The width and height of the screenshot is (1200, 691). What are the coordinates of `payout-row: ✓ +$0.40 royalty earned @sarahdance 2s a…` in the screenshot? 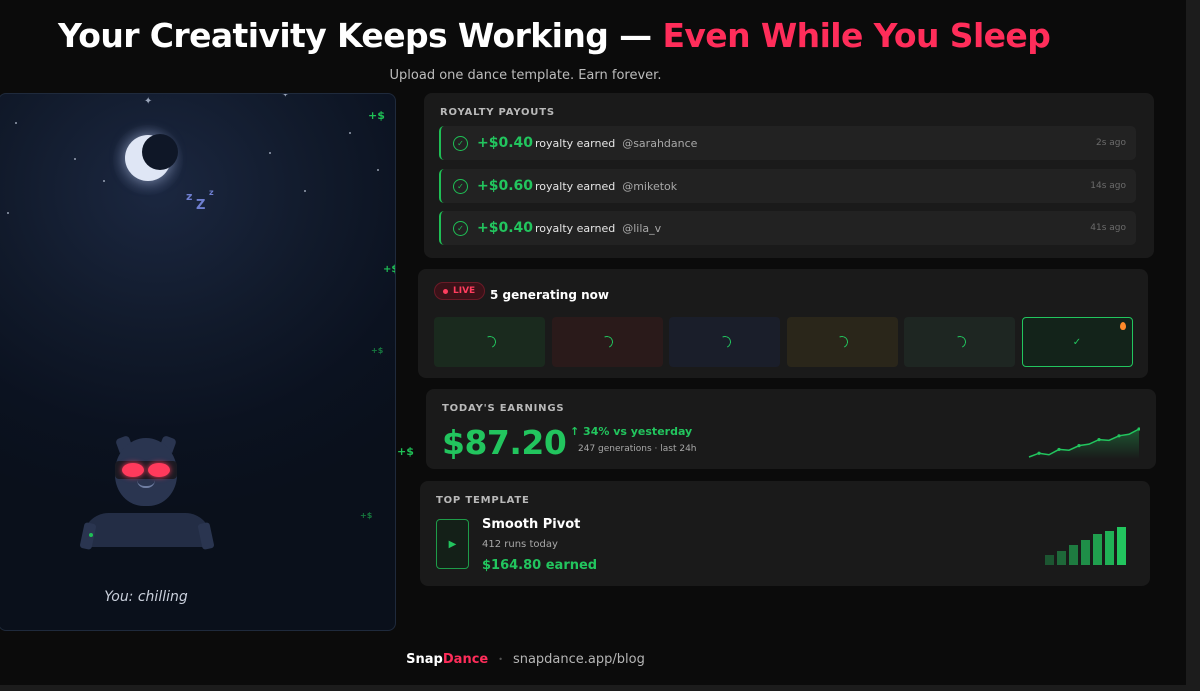 It's located at (787, 143).